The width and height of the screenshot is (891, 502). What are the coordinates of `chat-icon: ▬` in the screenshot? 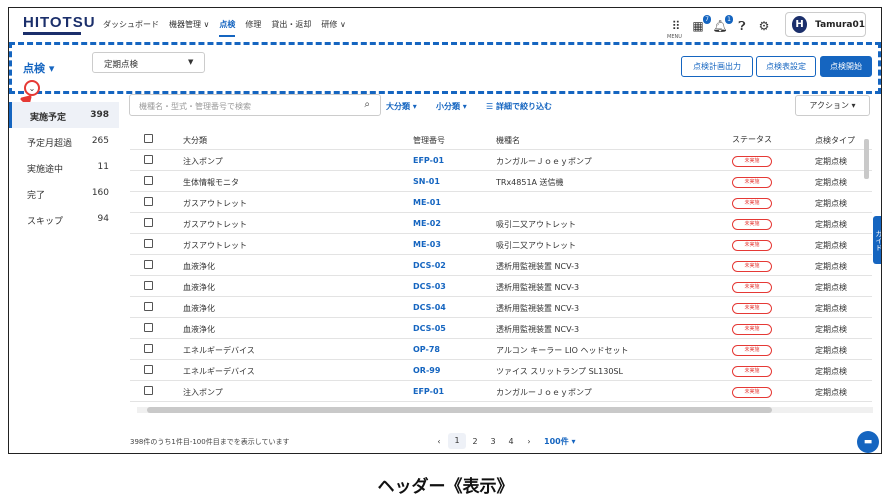 It's located at (868, 442).